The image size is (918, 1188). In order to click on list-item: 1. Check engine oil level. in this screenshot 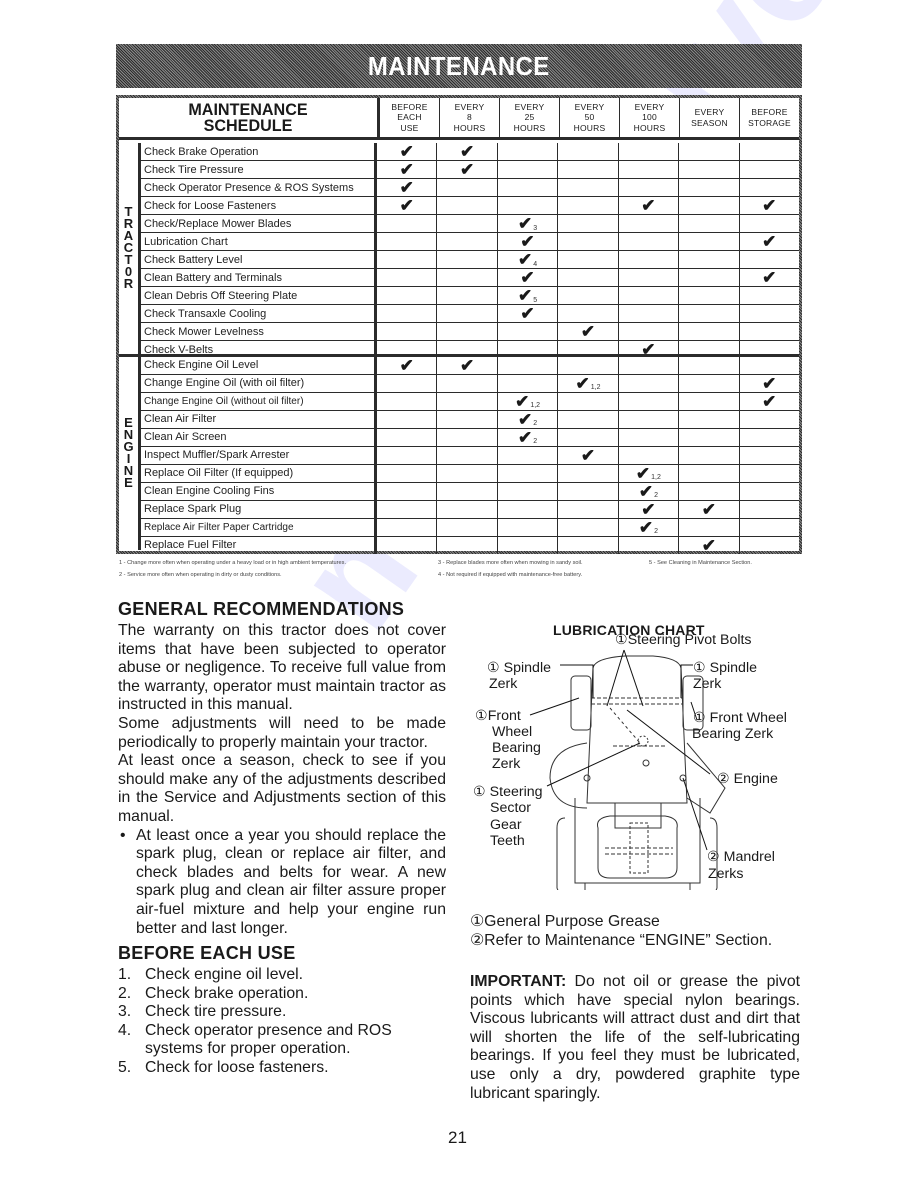, I will do `click(283, 975)`.